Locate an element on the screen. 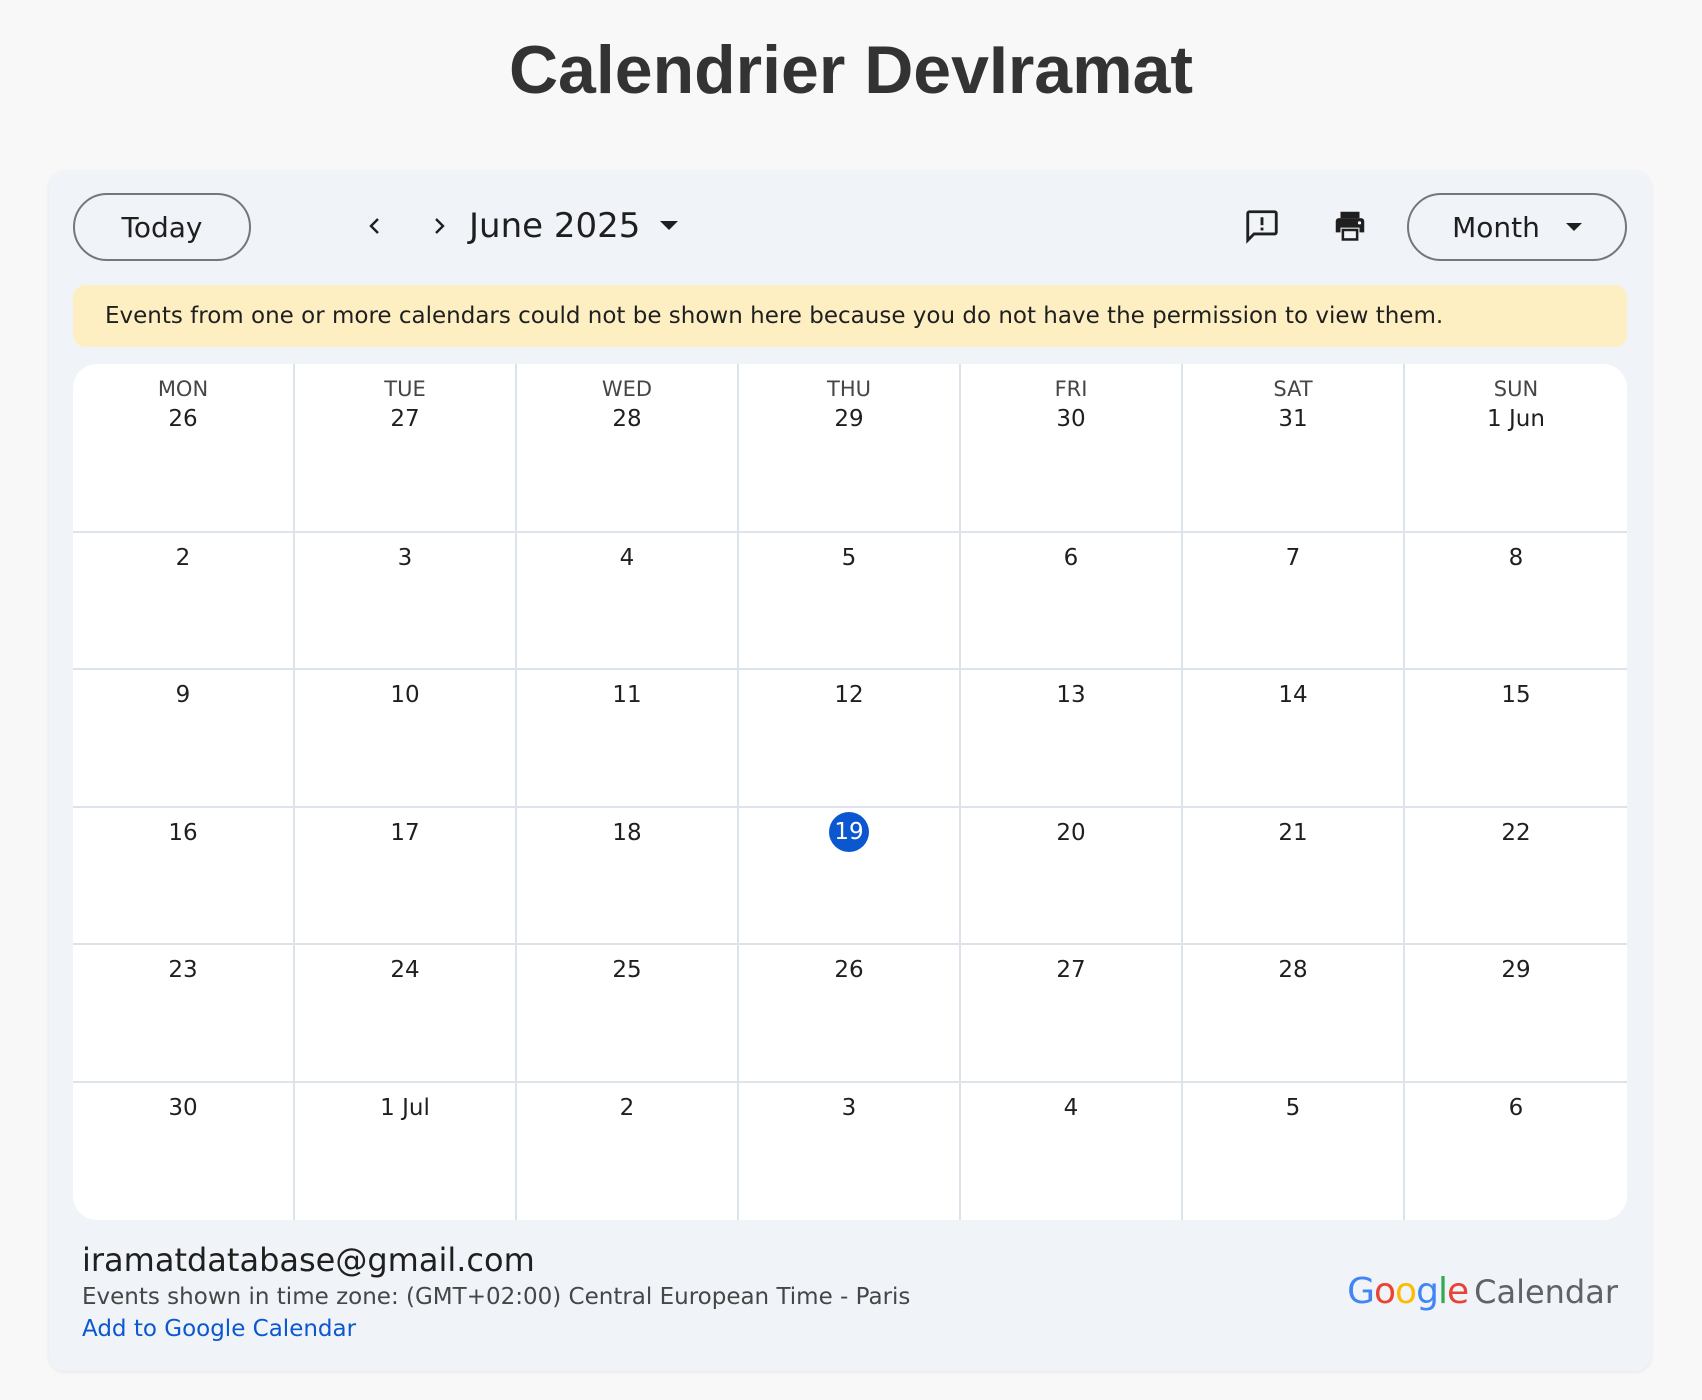  day-cell: 11 is located at coordinates (628, 739).